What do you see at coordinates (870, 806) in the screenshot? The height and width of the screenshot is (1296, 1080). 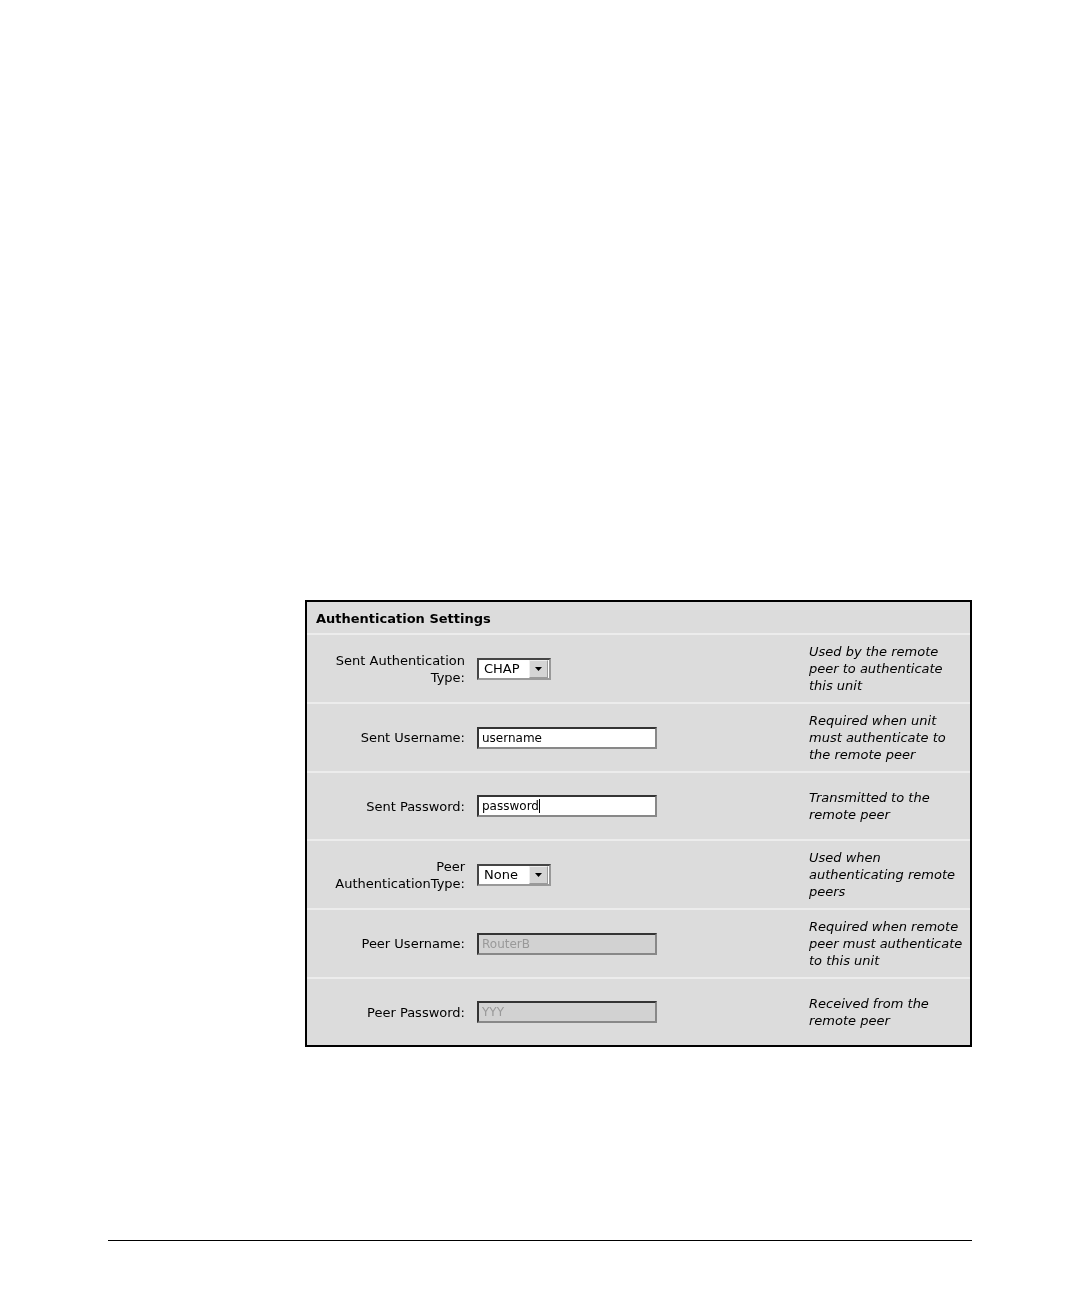 I see `help-text: Transmitted to the remote peer` at bounding box center [870, 806].